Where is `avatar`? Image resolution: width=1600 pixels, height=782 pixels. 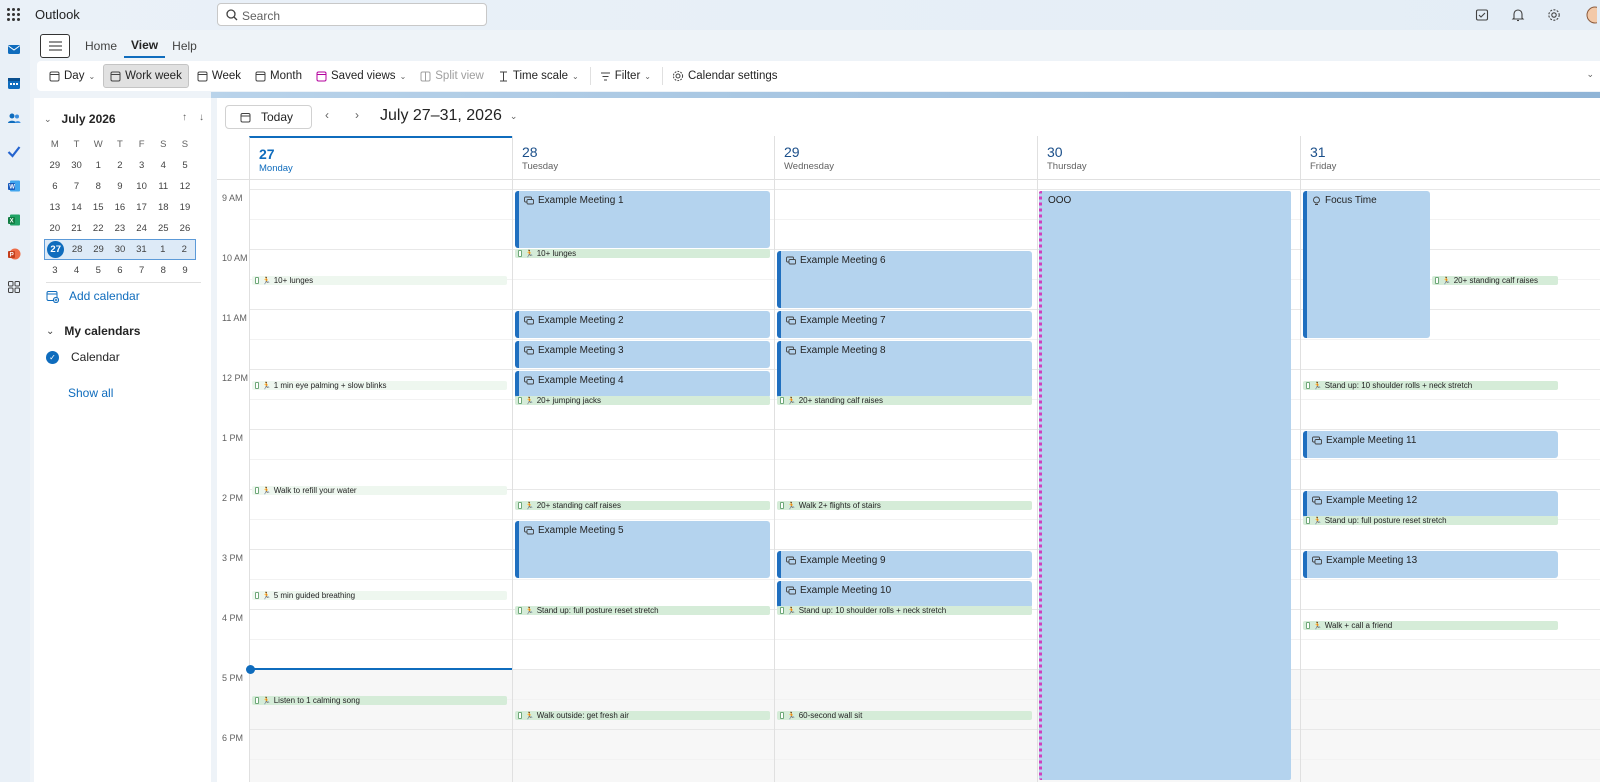
avatar is located at coordinates (1590, 15).